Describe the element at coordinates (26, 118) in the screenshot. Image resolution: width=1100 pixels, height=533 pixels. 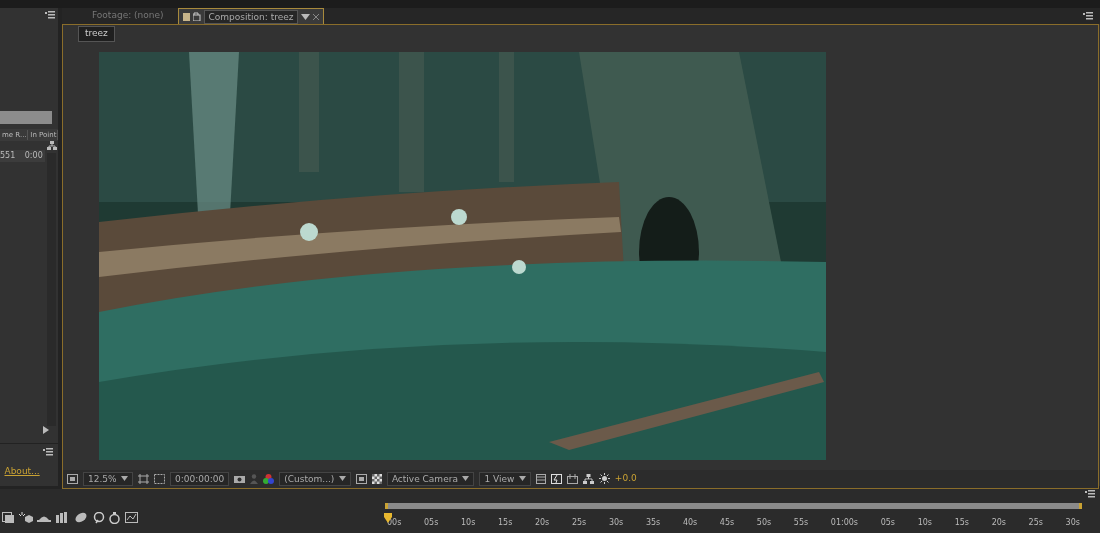
I see `search-field` at that location.